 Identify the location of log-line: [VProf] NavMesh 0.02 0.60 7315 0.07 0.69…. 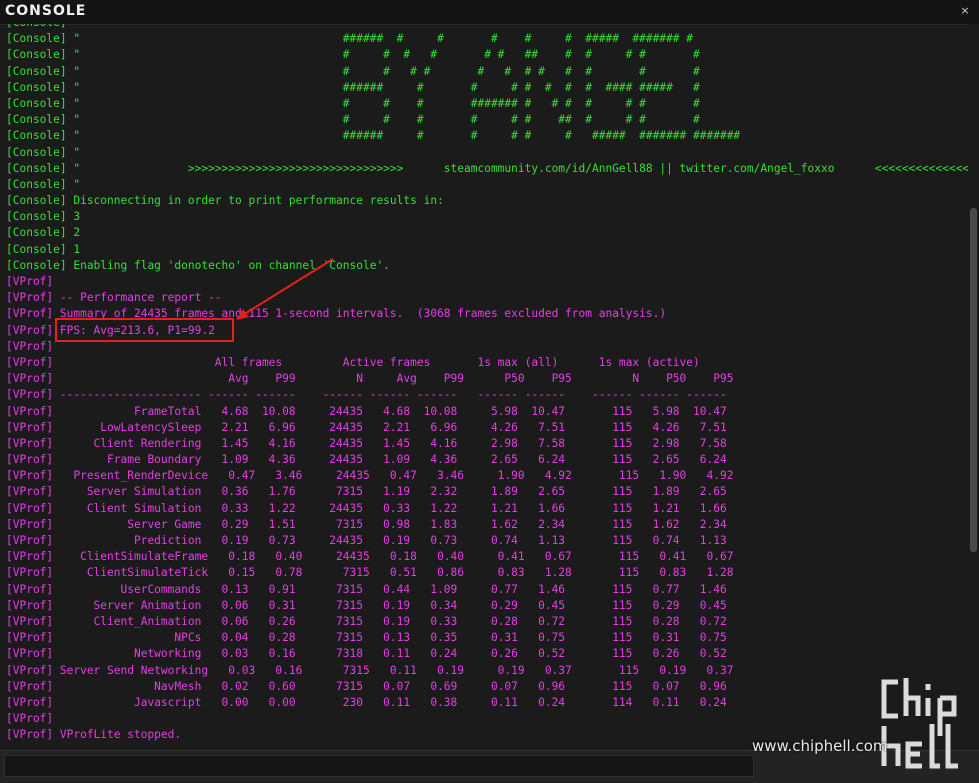
(366, 686).